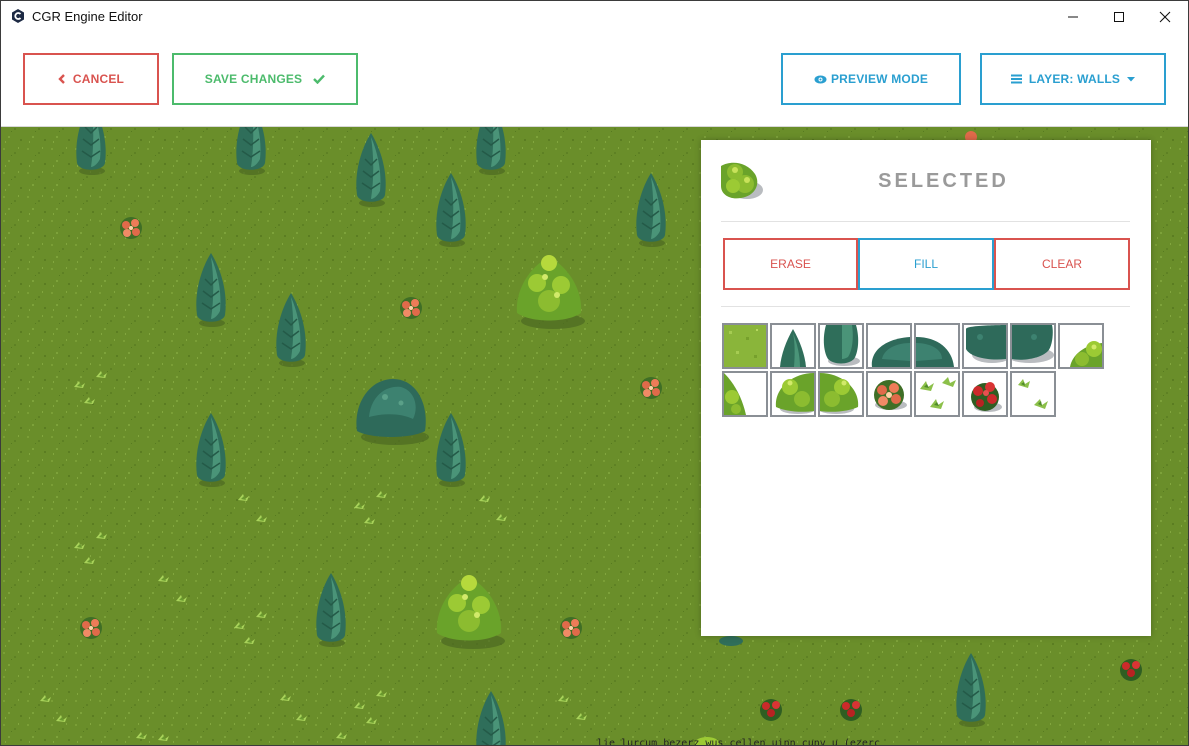 The width and height of the screenshot is (1189, 746). Describe the element at coordinates (937, 346) in the screenshot. I see `round-bush-right-tile` at that location.